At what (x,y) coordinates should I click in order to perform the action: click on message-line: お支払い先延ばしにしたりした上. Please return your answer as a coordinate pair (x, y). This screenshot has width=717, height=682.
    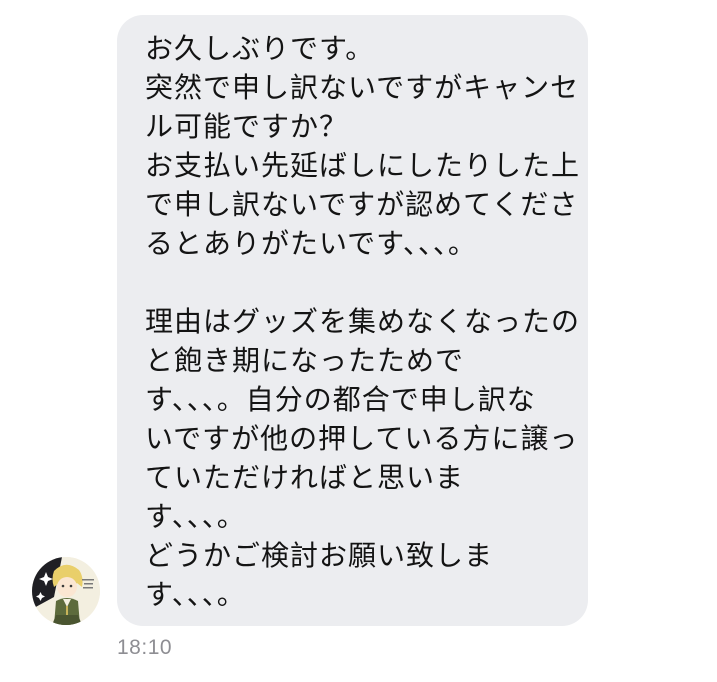
    Looking at the image, I should click on (363, 165).